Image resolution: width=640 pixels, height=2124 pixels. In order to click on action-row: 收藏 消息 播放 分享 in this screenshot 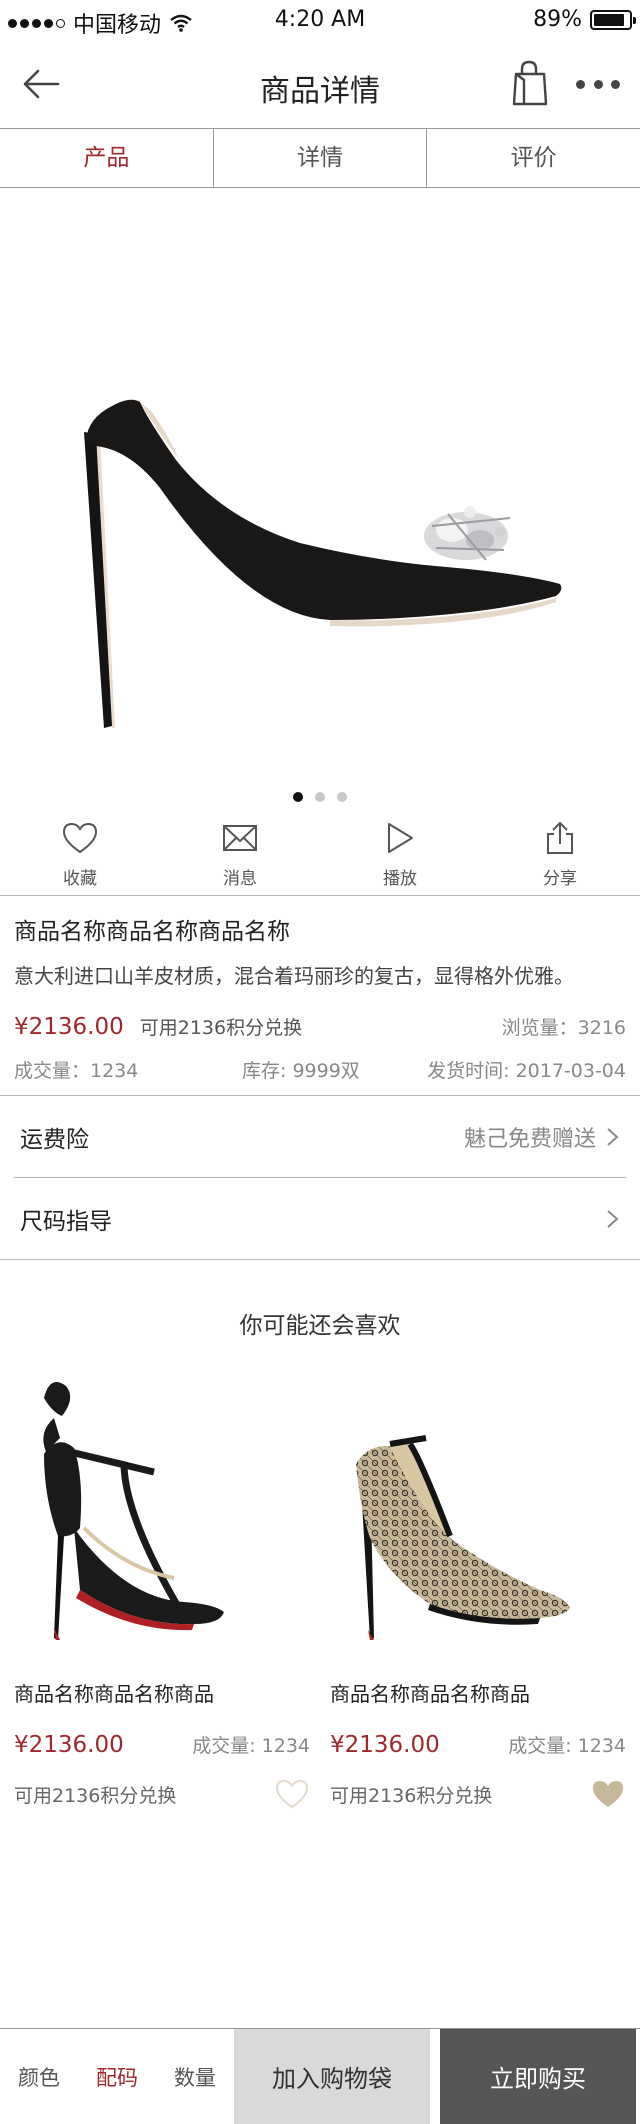, I will do `click(320, 857)`.